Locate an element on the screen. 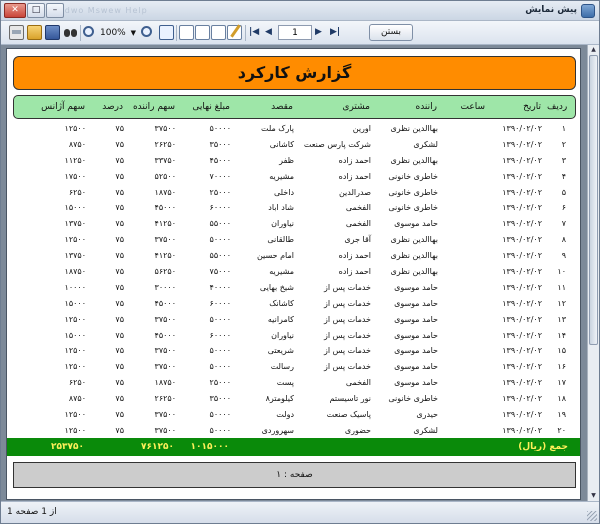 This screenshot has height=524, width=600. next-page-icon: ▶ is located at coordinates (318, 32).